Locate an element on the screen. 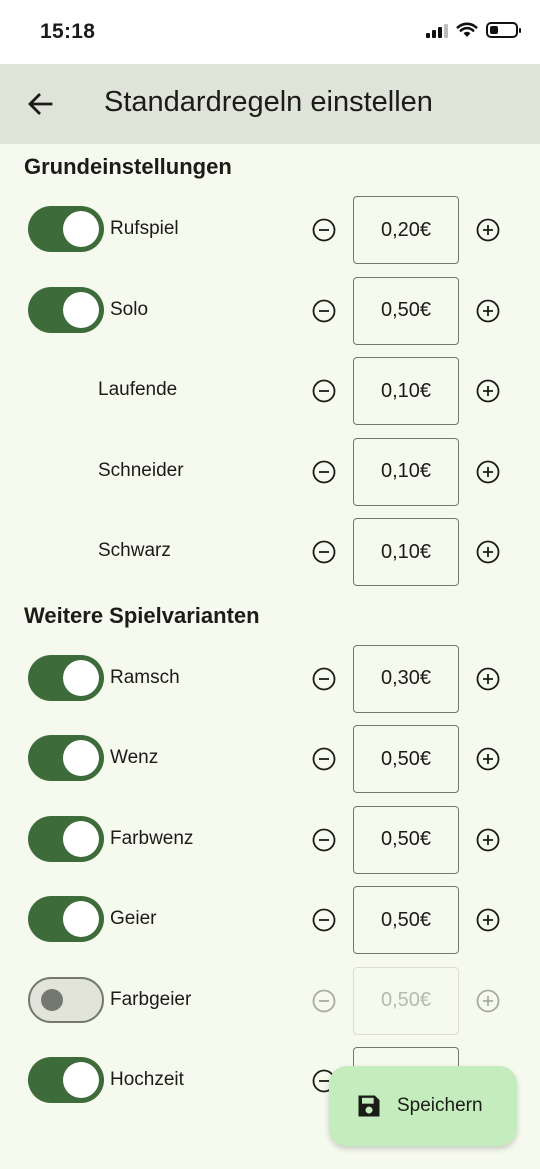 The image size is (540, 1169). rule-label: Farbgeier is located at coordinates (151, 999).